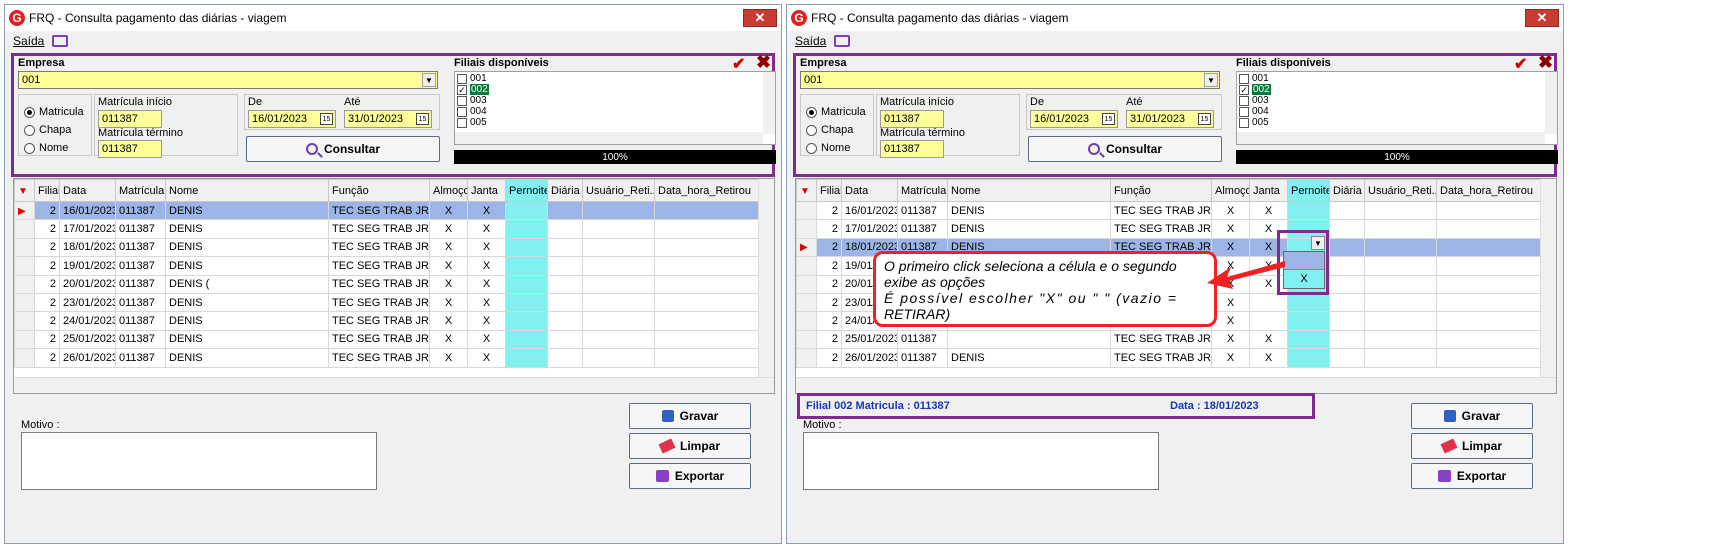 This screenshot has width=1717, height=553. What do you see at coordinates (836, 112) in the screenshot?
I see `radio-matricula: Matricula` at bounding box center [836, 112].